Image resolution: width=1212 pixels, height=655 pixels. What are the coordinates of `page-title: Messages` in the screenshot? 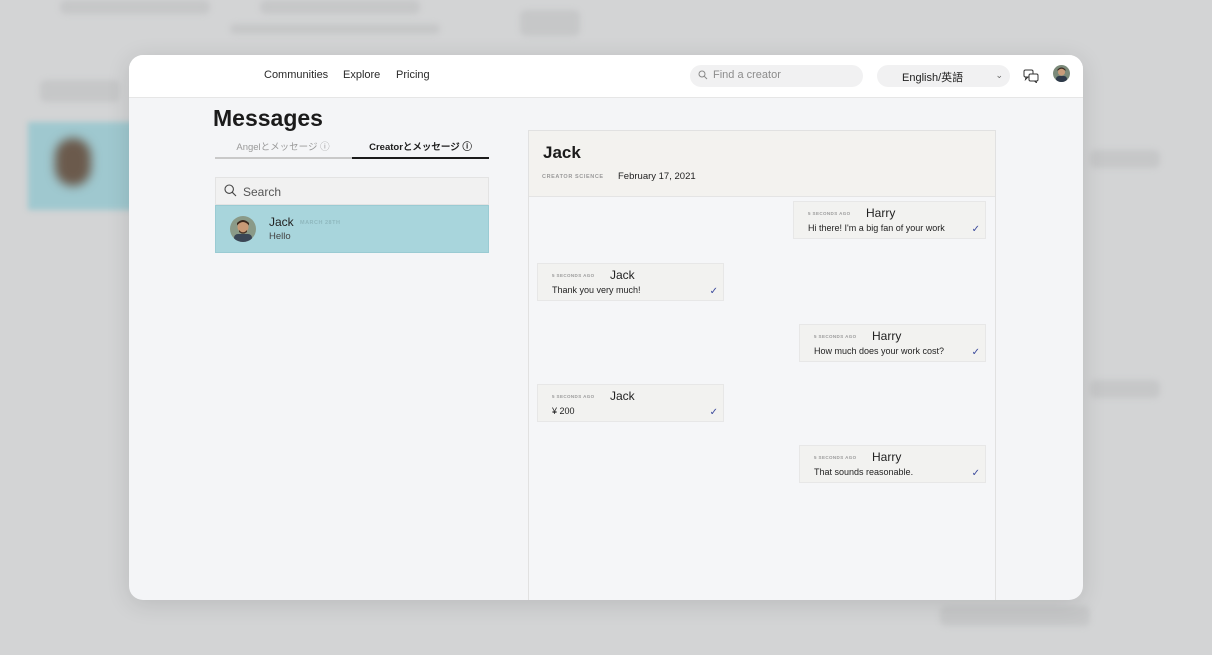 It's located at (268, 118).